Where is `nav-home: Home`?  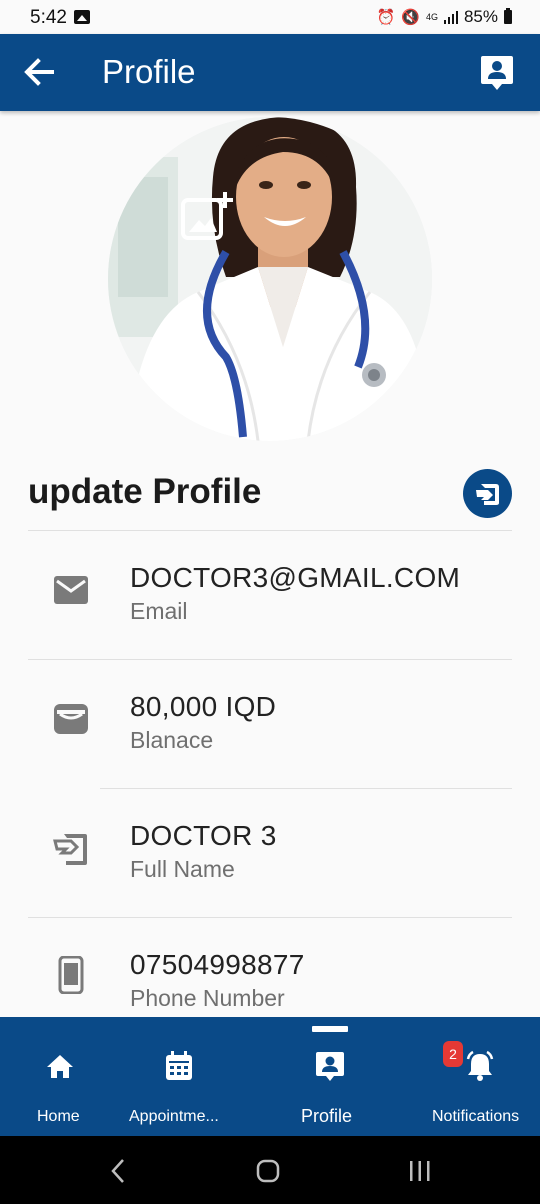
nav-home: Home is located at coordinates (59, 1076).